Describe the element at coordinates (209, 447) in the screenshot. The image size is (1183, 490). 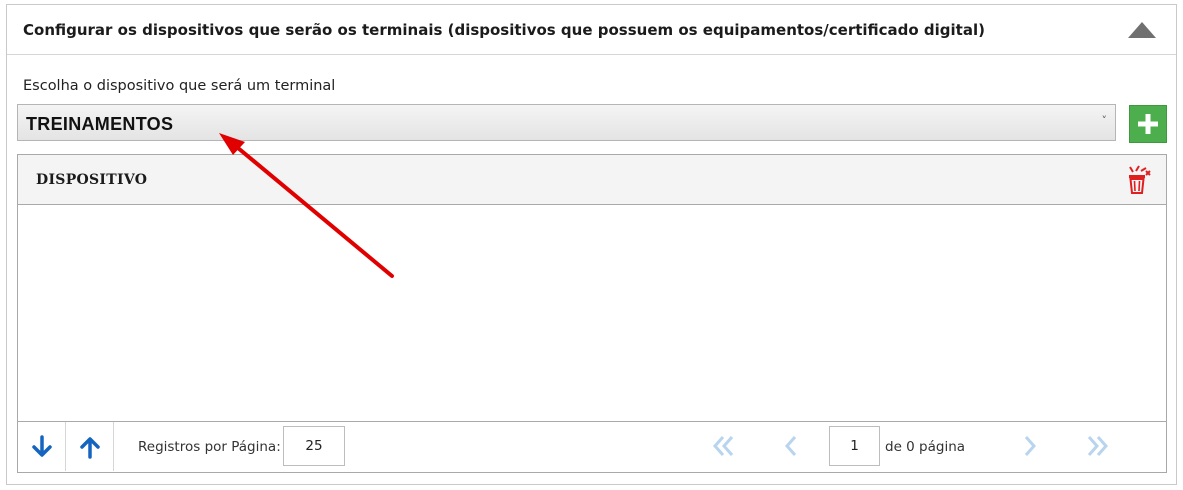
I see `records-per-page-label: Registros por Página:` at that location.